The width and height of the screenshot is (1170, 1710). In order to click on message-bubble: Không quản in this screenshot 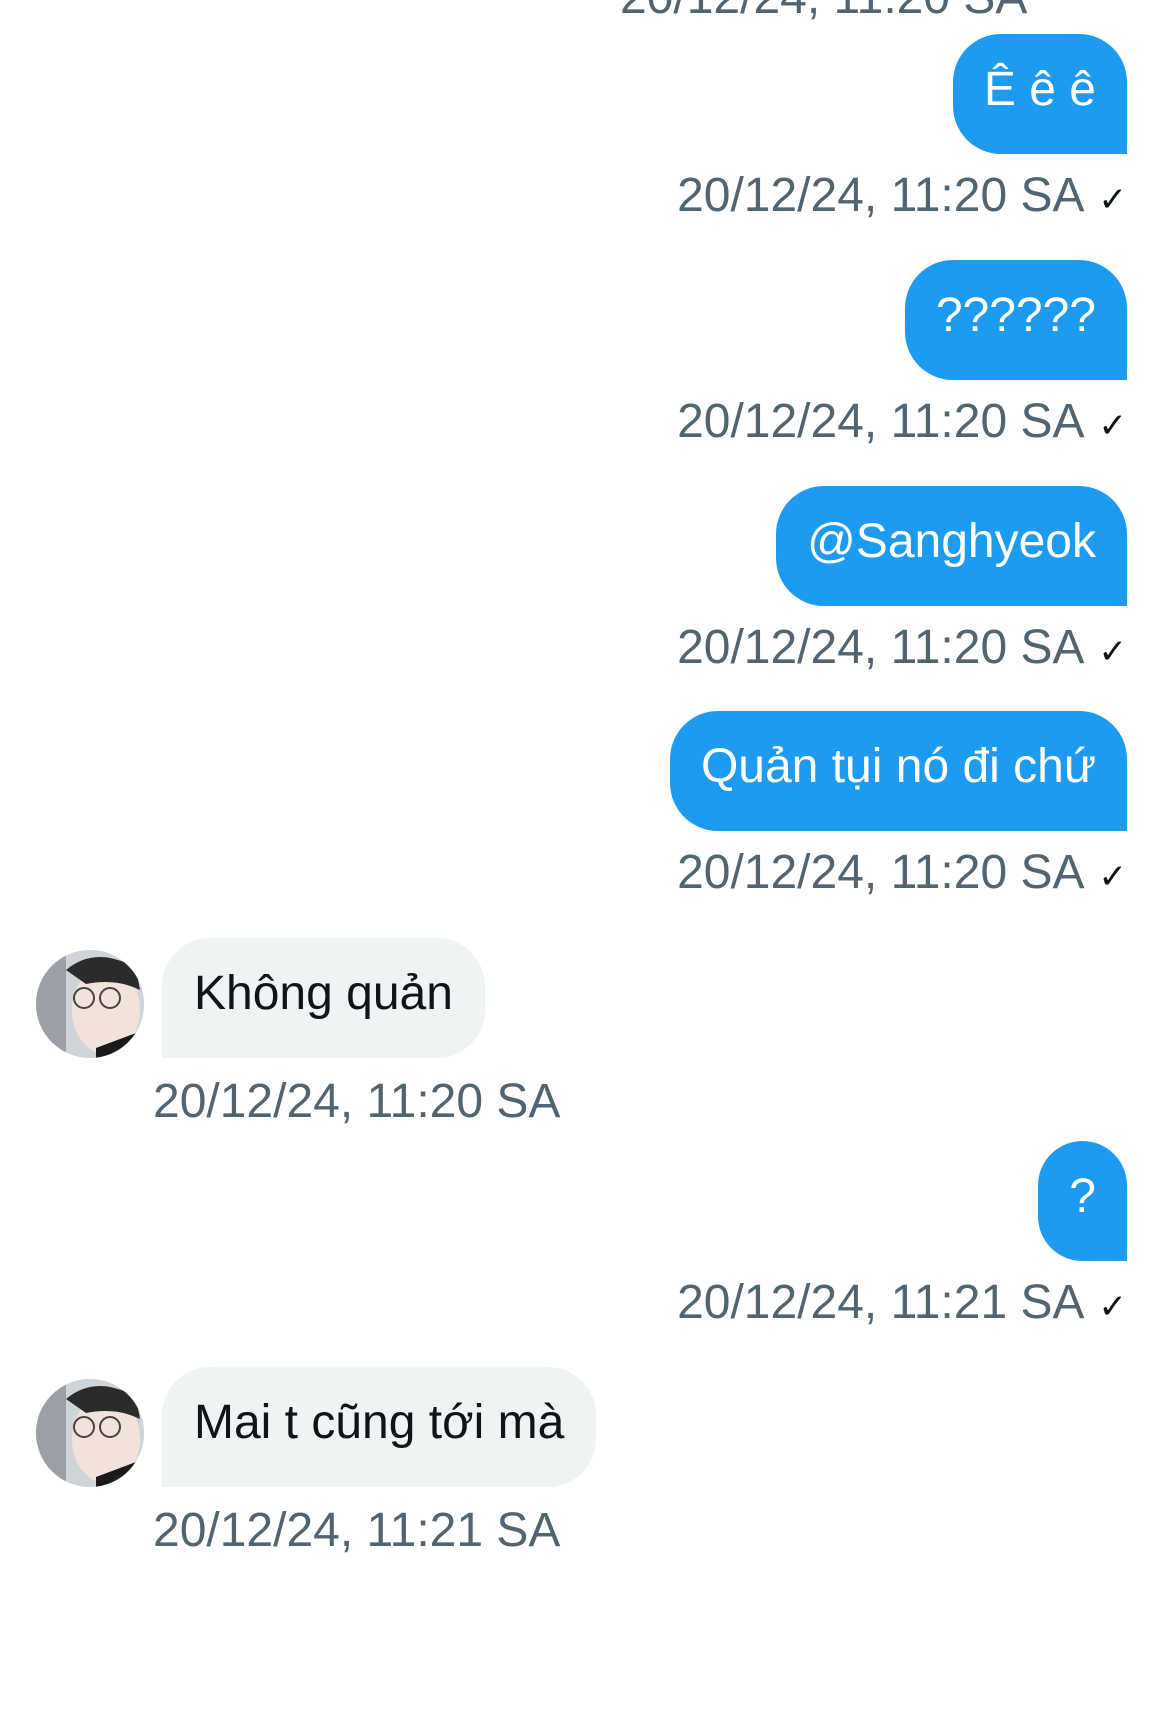, I will do `click(323, 998)`.